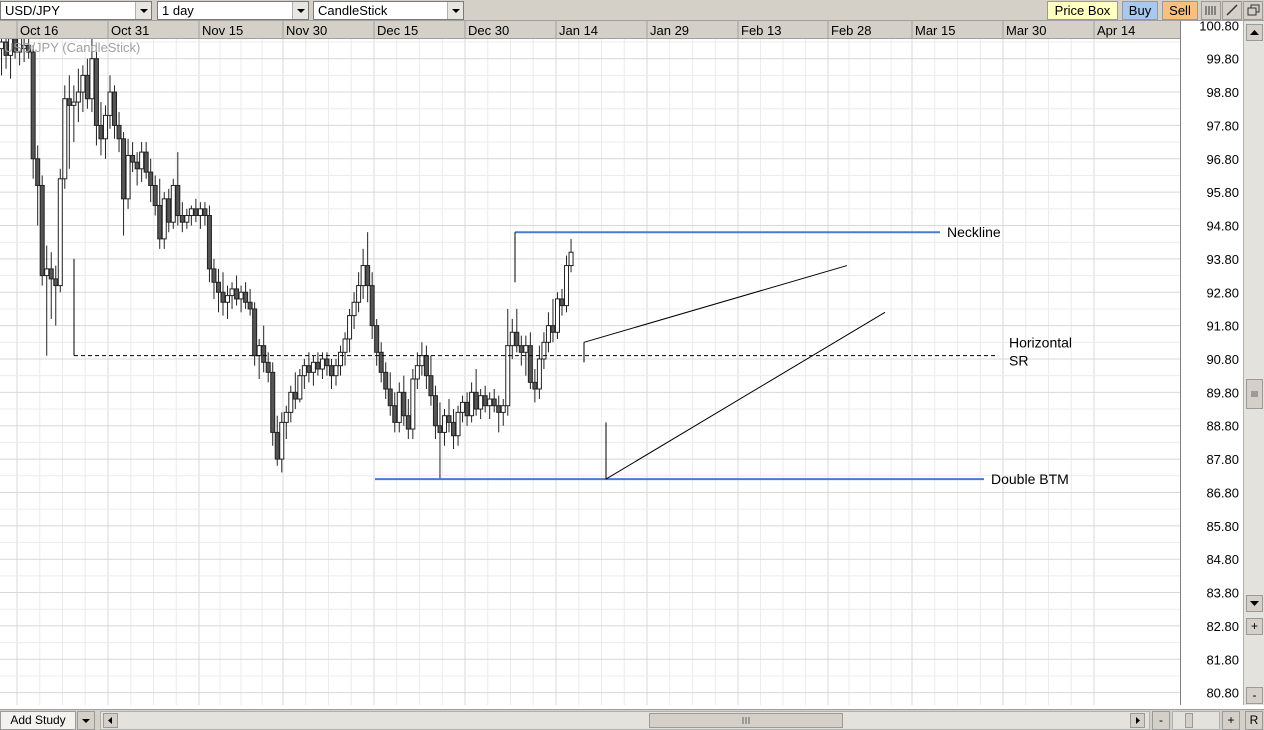 The height and width of the screenshot is (730, 1264). I want to click on zoom-in-button: +, so click(1254, 626).